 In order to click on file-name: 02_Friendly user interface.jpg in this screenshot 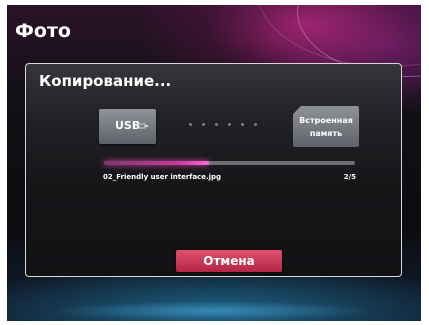, I will do `click(162, 177)`.